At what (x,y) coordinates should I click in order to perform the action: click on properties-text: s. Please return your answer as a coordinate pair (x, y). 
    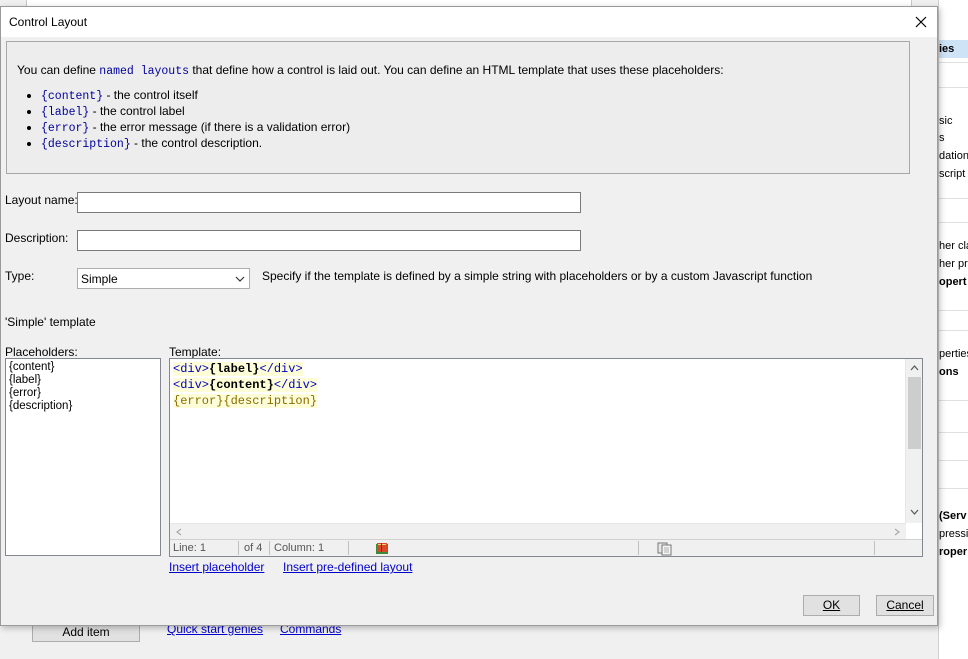
    Looking at the image, I should click on (942, 138).